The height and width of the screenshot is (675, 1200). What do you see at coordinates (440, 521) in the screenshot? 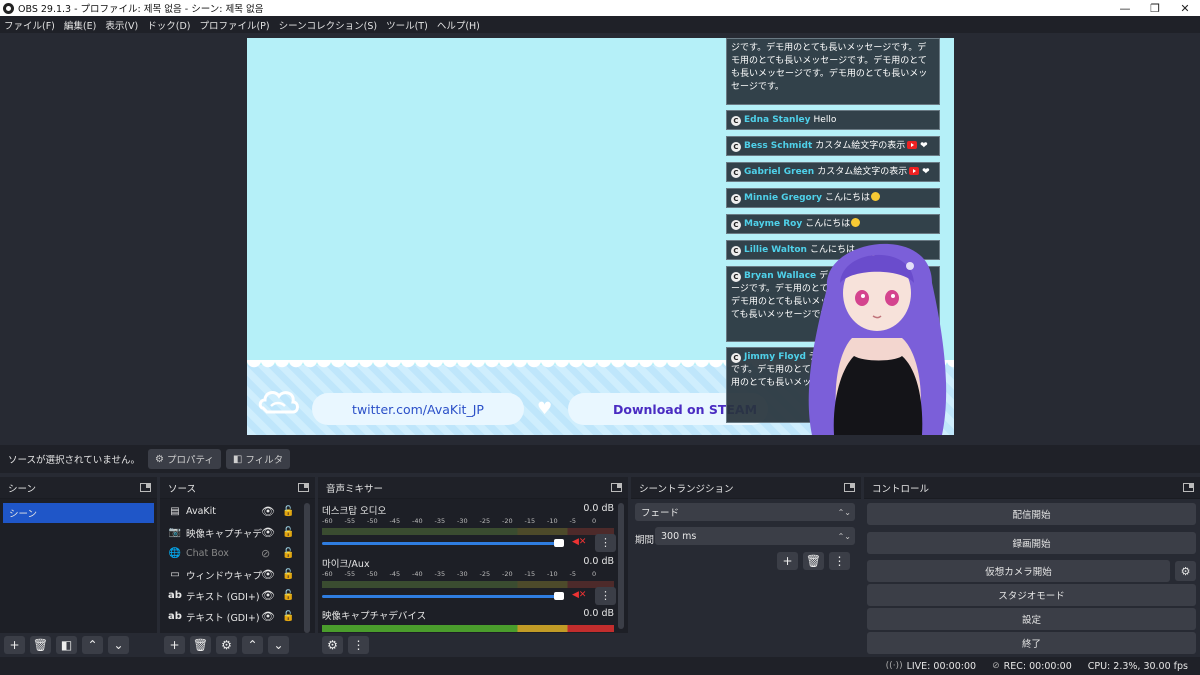
I see `meter-scale-tick: -35` at bounding box center [440, 521].